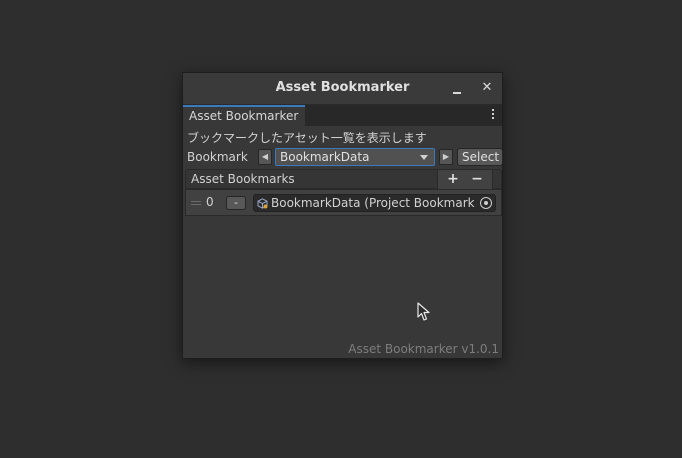  What do you see at coordinates (342, 115) in the screenshot?
I see `tab-bar: Asset Bookmarker` at bounding box center [342, 115].